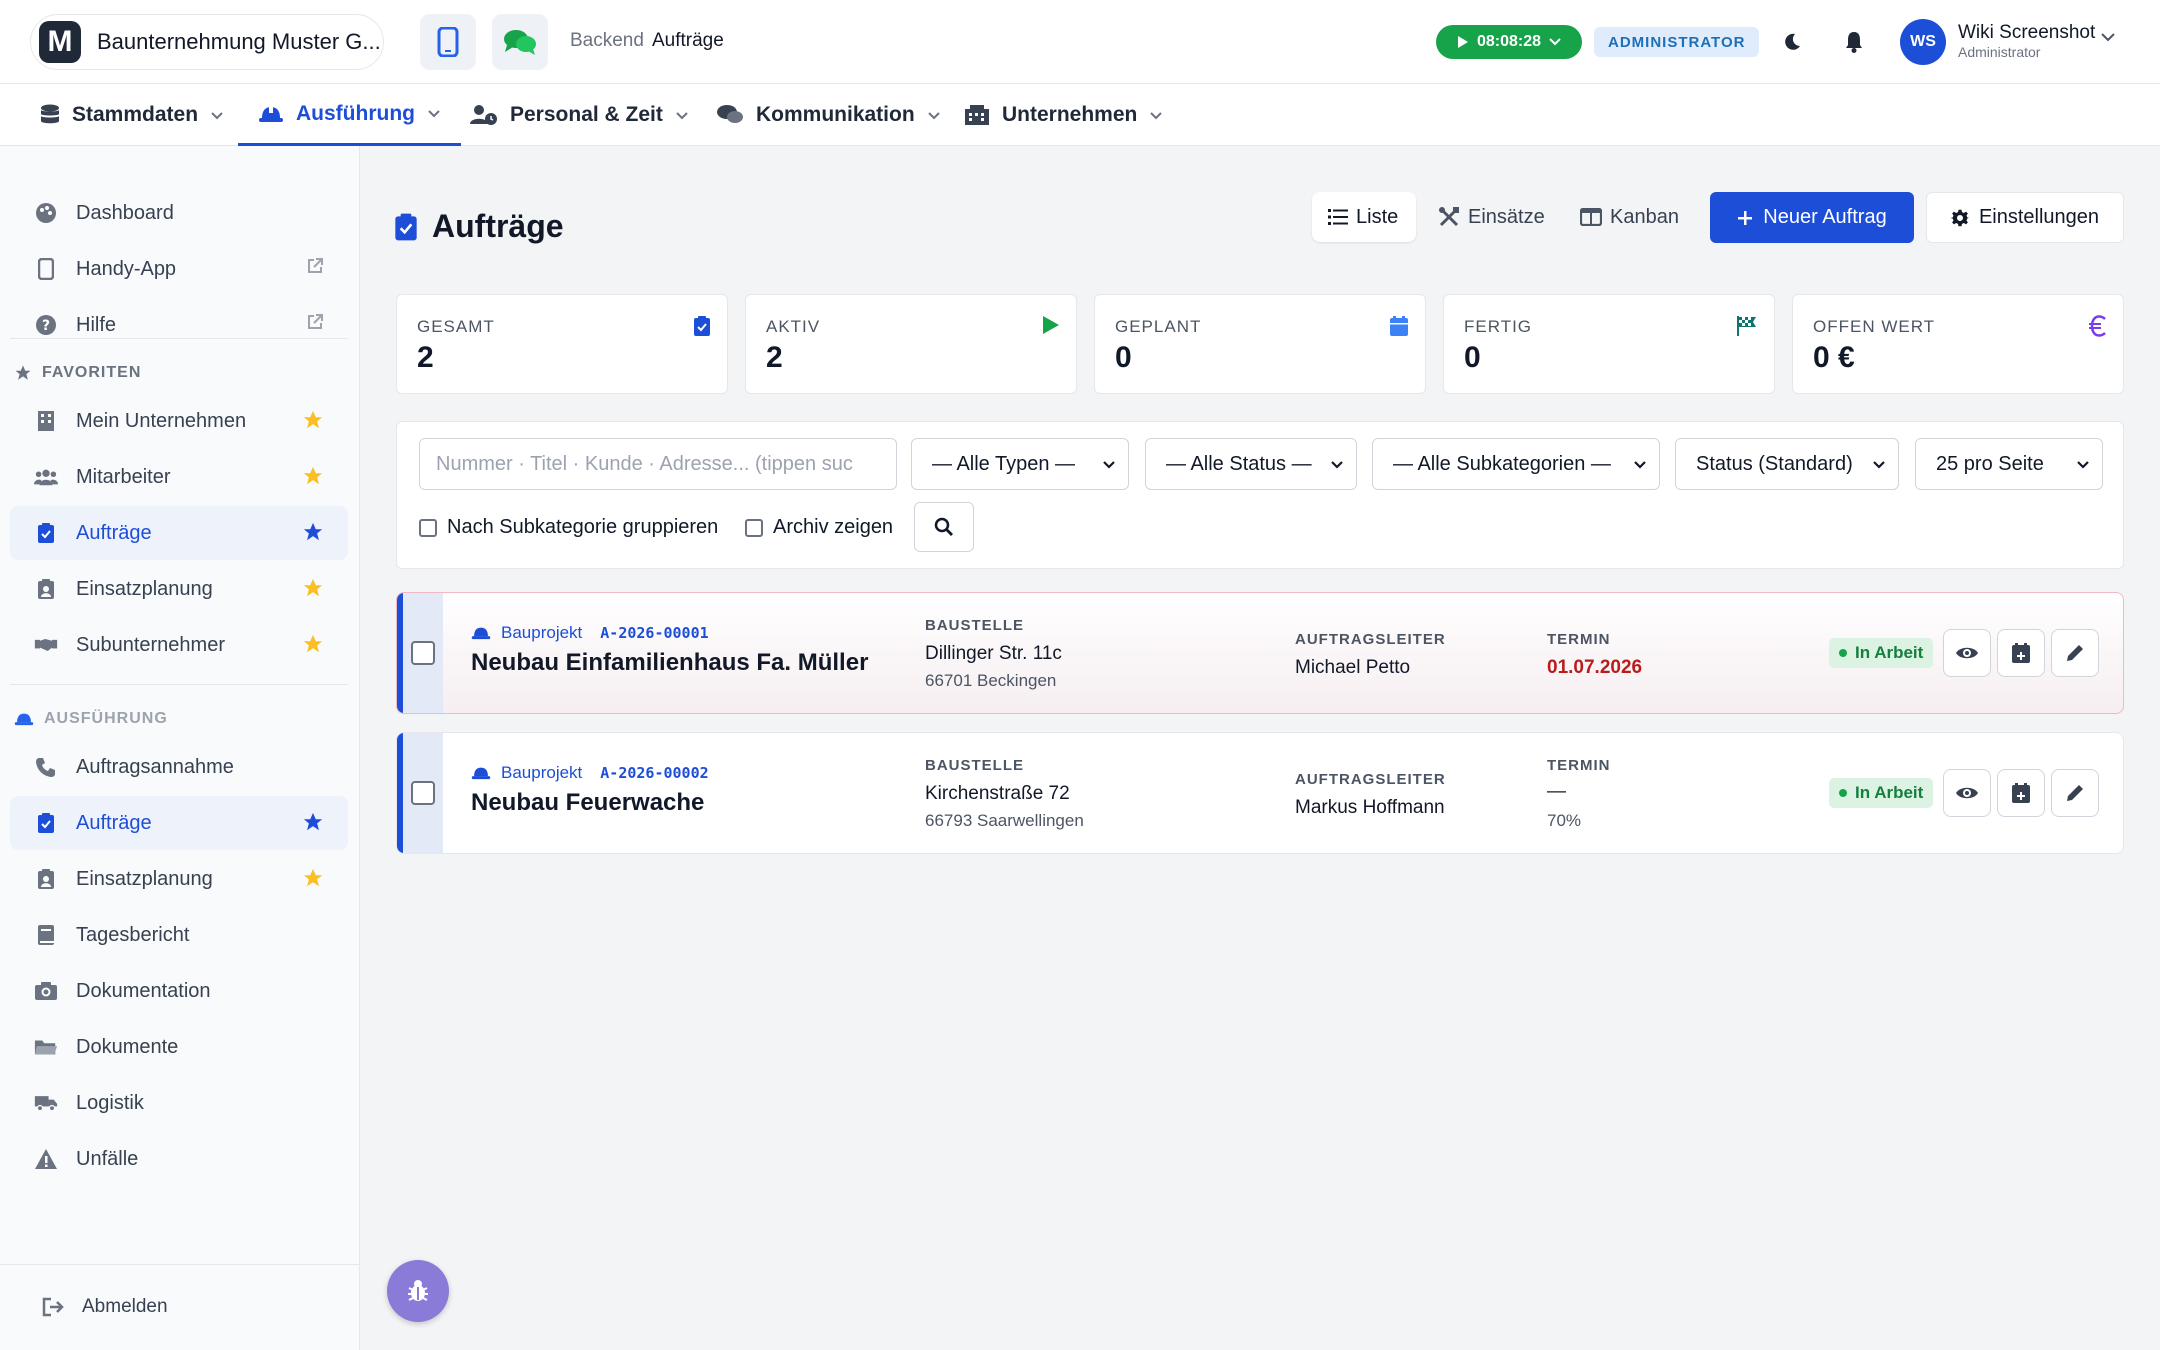 The image size is (2160, 1350). I want to click on sidebar-item-dokumente: Dokumente, so click(179, 1047).